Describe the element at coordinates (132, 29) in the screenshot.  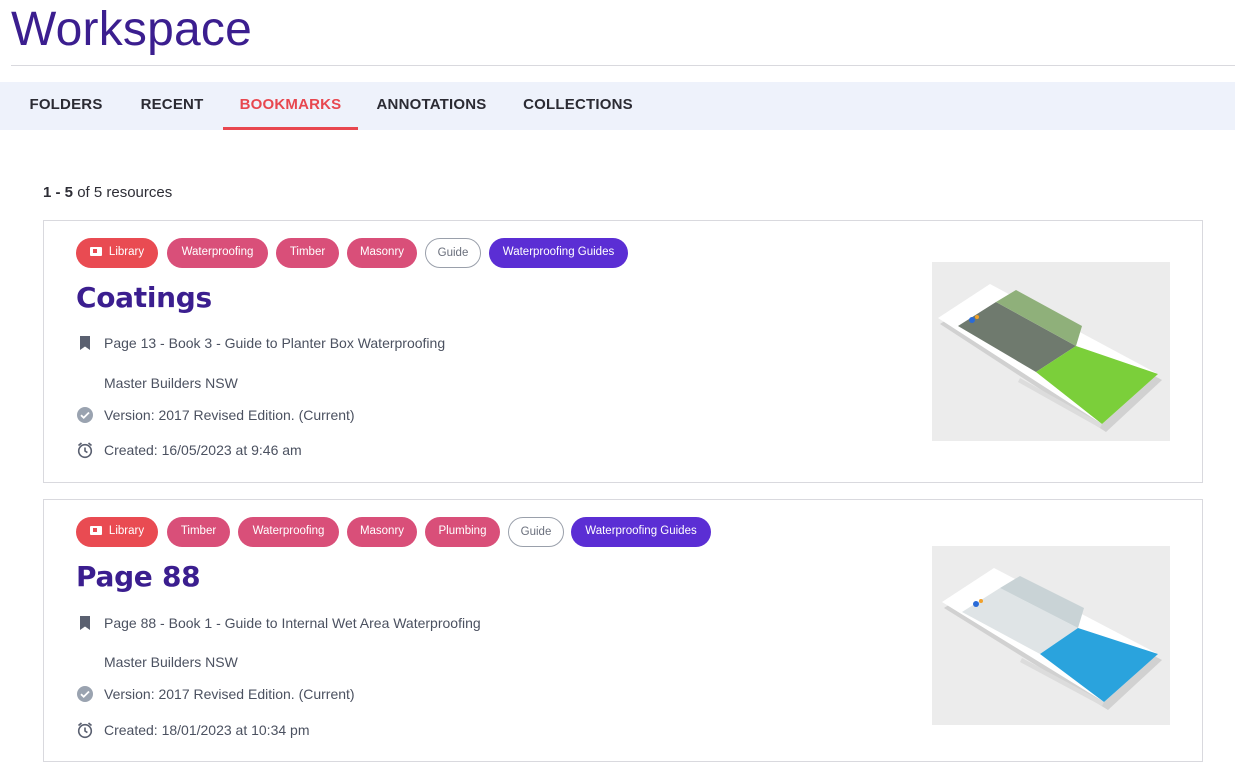
I see `page-title: Workspace` at that location.